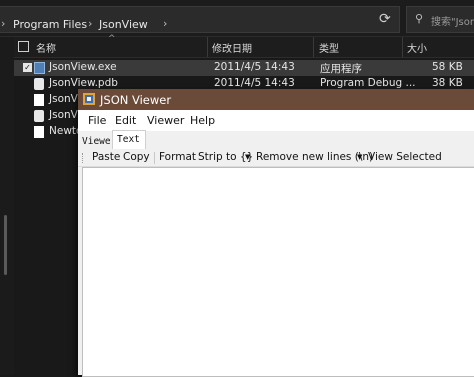 The height and width of the screenshot is (377, 474). What do you see at coordinates (39, 68) in the screenshot?
I see `exe-file-icon` at bounding box center [39, 68].